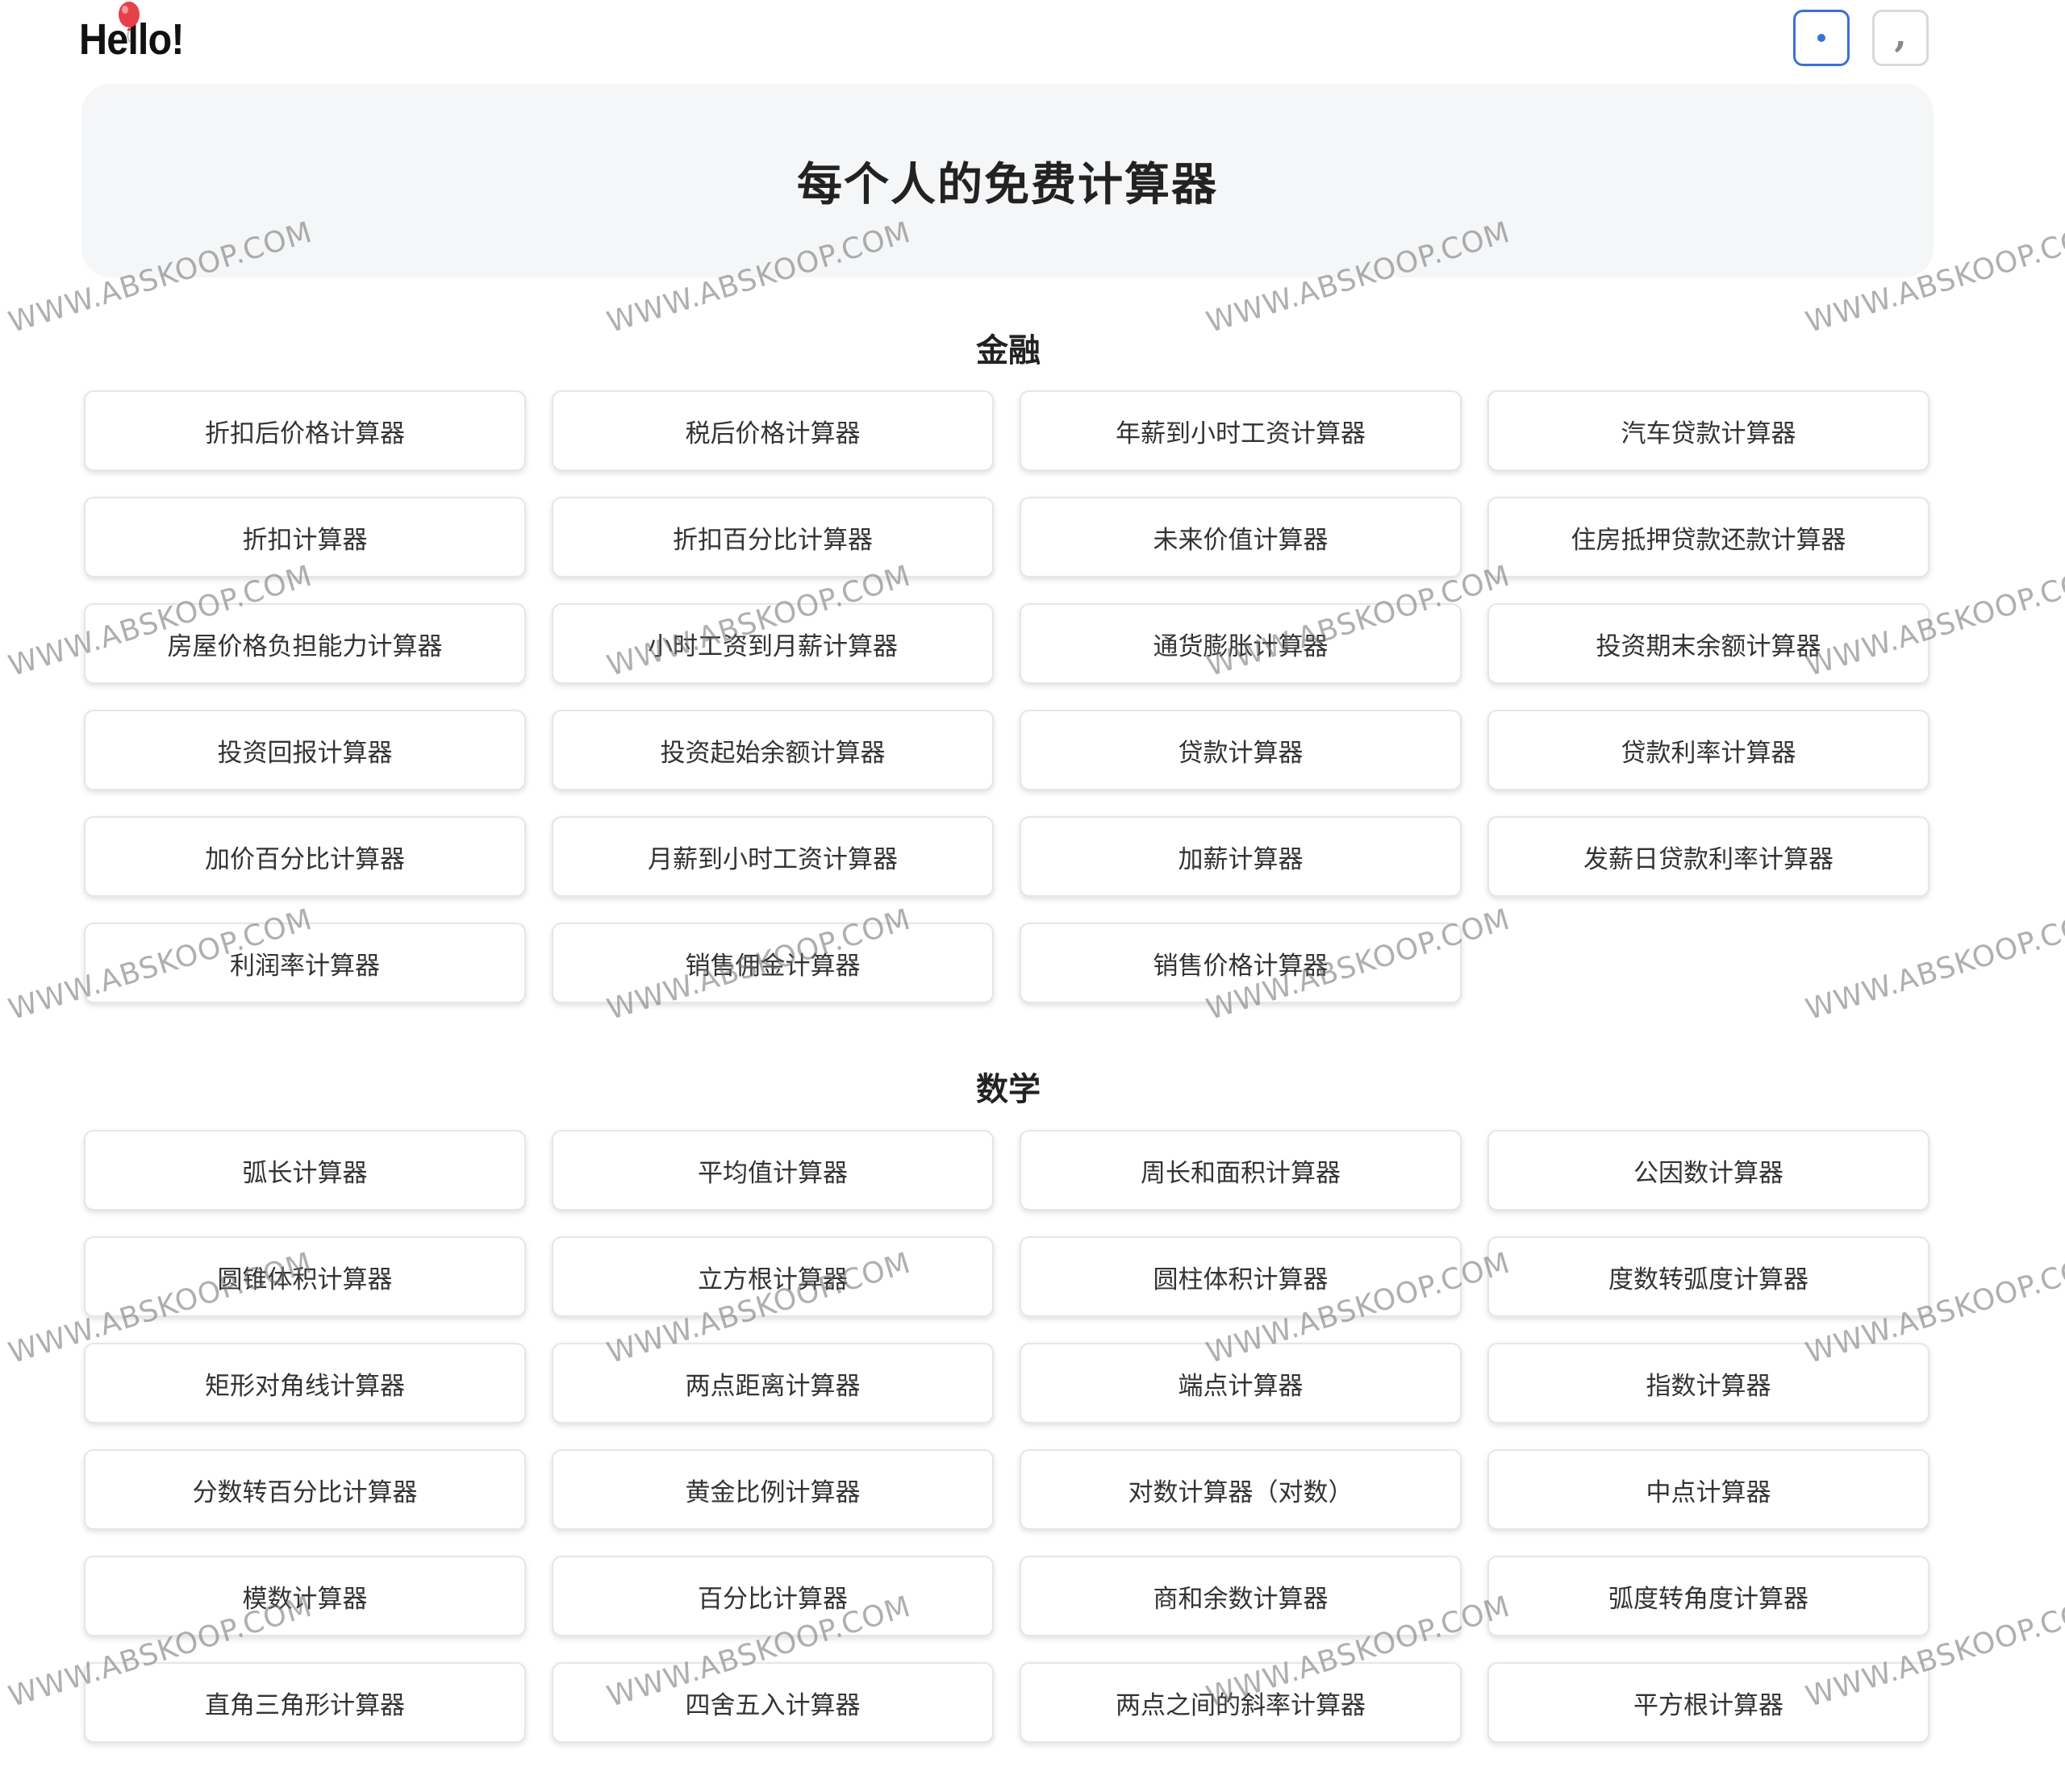 This screenshot has height=1792, width=2065. I want to click on math-calculator-card: 黄金比例计算器, so click(773, 1489).